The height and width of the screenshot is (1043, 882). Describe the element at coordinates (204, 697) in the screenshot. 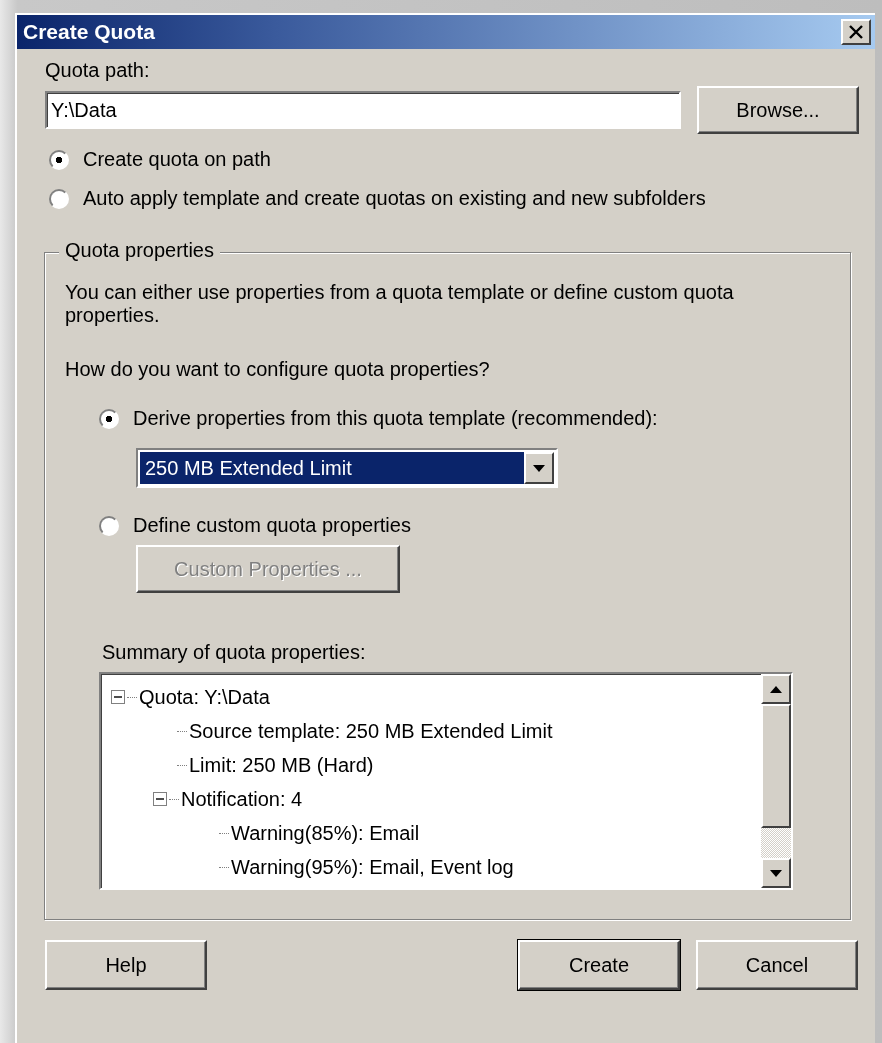

I see `tree-item: Quota: Y:\Data` at that location.